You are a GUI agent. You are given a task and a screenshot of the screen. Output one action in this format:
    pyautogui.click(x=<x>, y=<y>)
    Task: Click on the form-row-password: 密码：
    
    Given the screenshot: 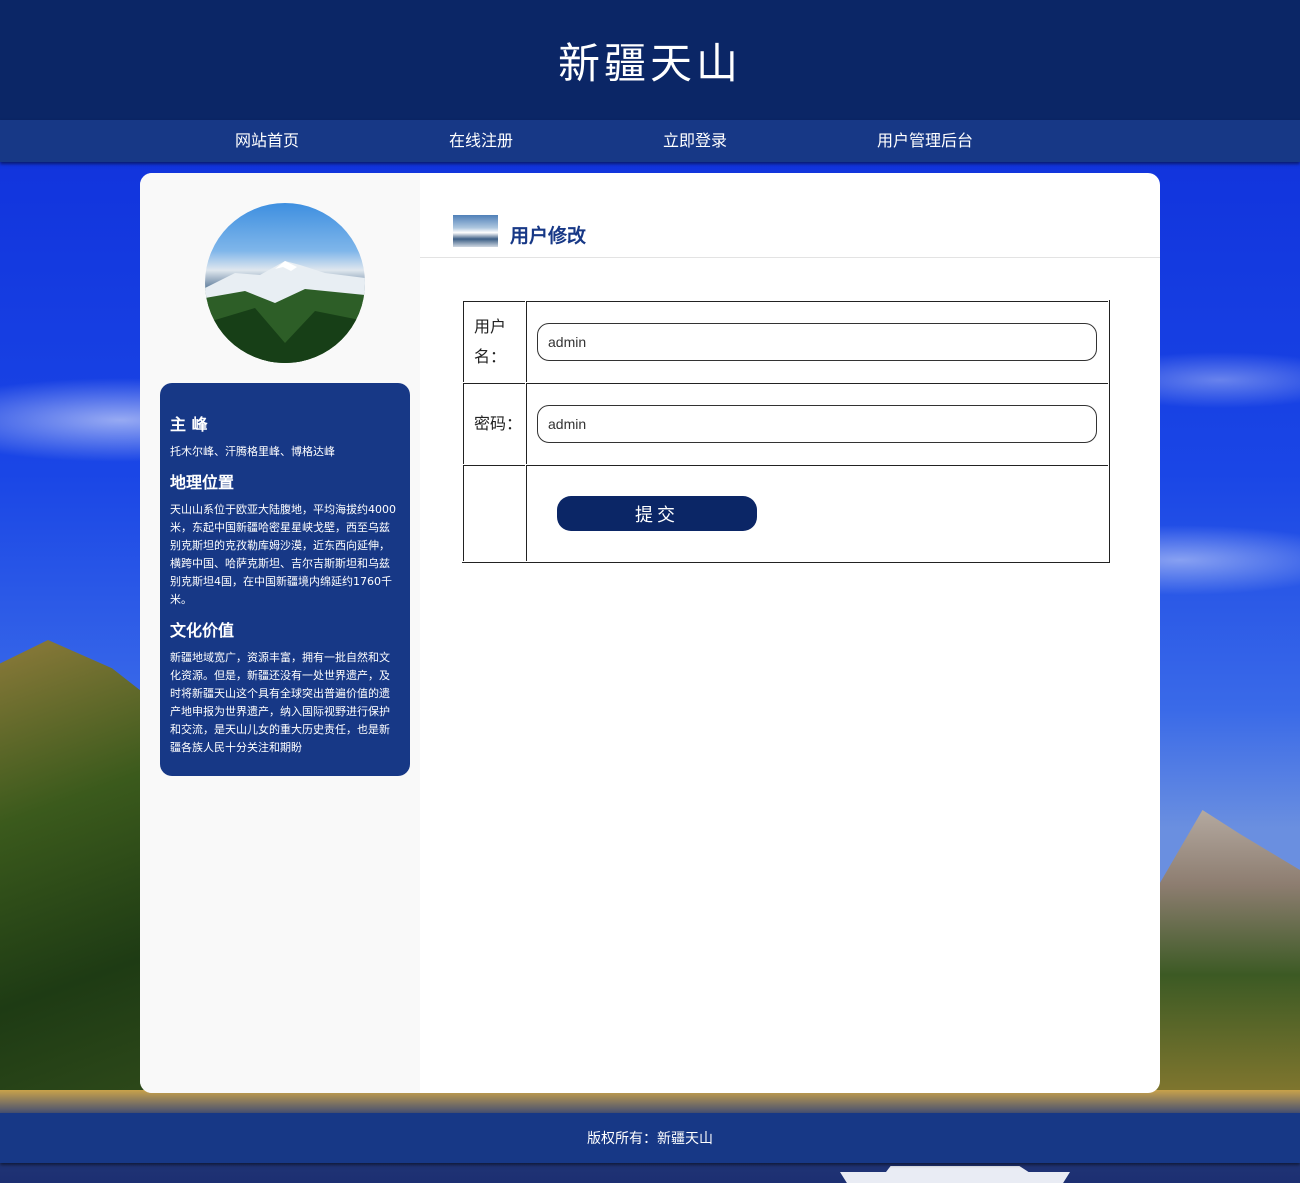 What is the action you would take?
    pyautogui.click(x=785, y=423)
    